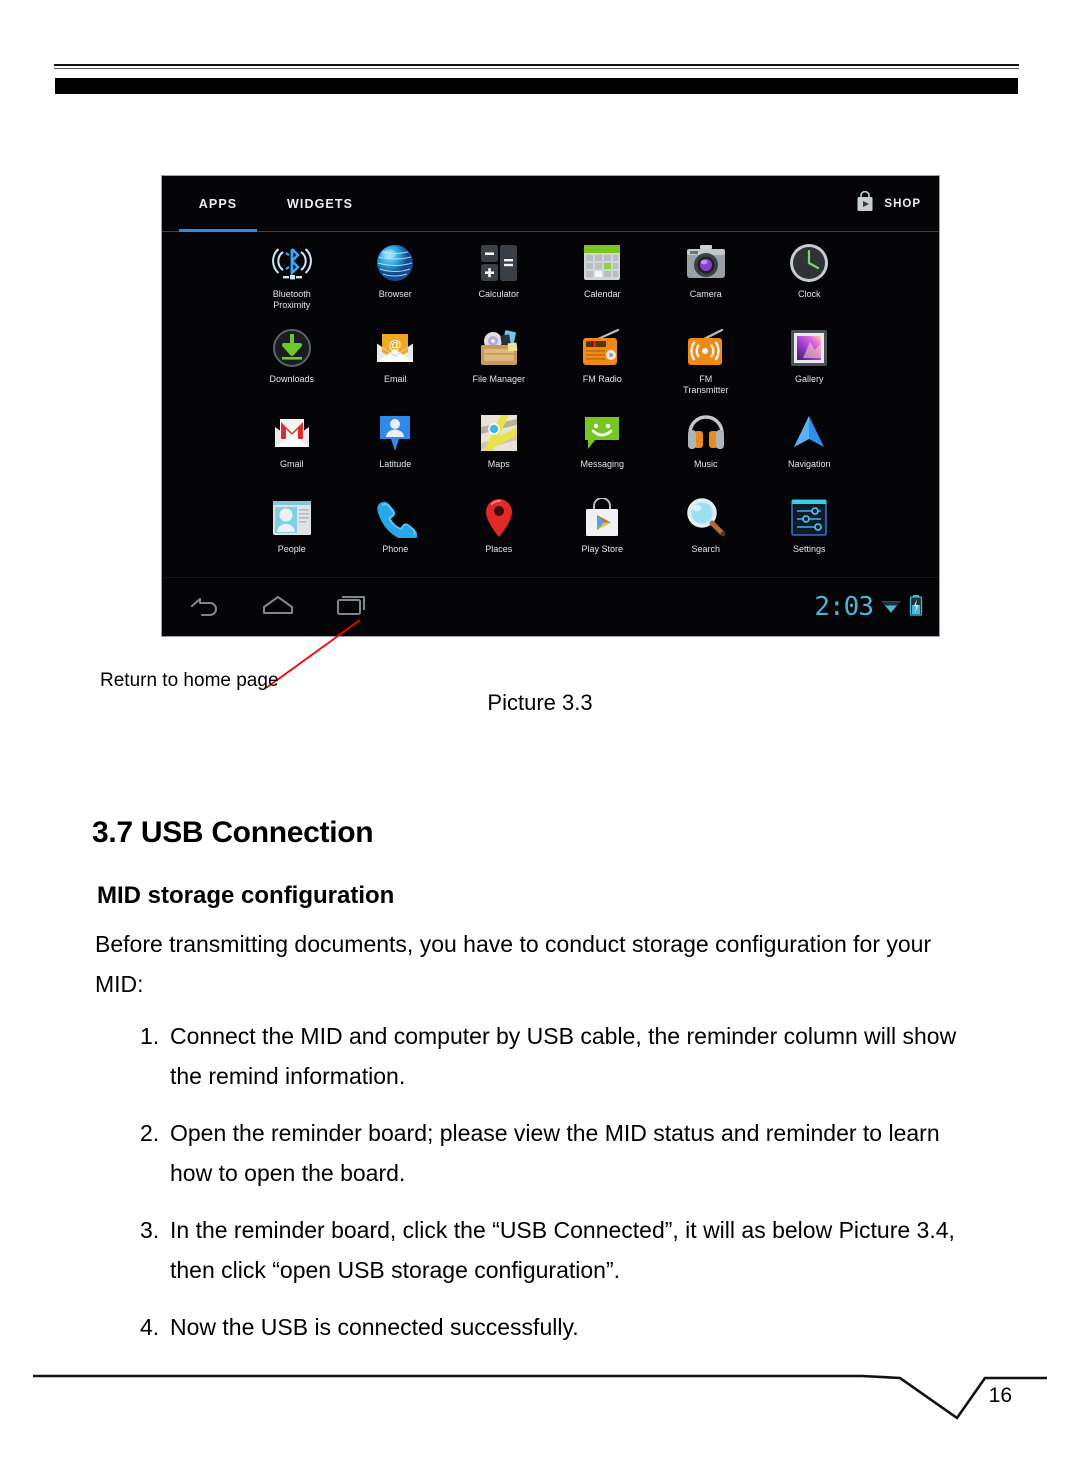 The width and height of the screenshot is (1080, 1460). I want to click on people-icon, so click(292, 518).